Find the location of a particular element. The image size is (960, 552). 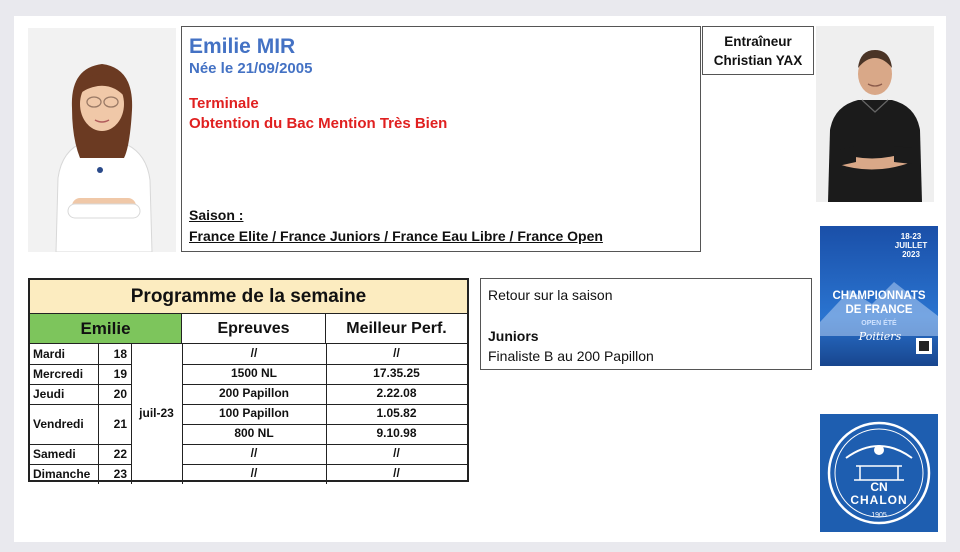

programme-date: 20 is located at coordinates (120, 393).